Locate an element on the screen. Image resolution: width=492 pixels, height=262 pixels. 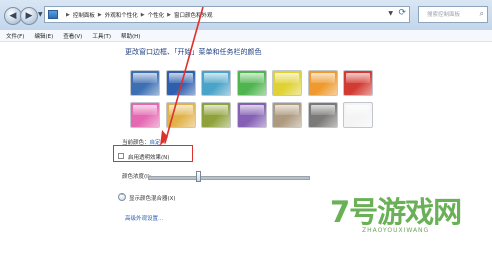
watermark: 7号游戏网 ZHAOYOUXIWANG is located at coordinates (405, 215).